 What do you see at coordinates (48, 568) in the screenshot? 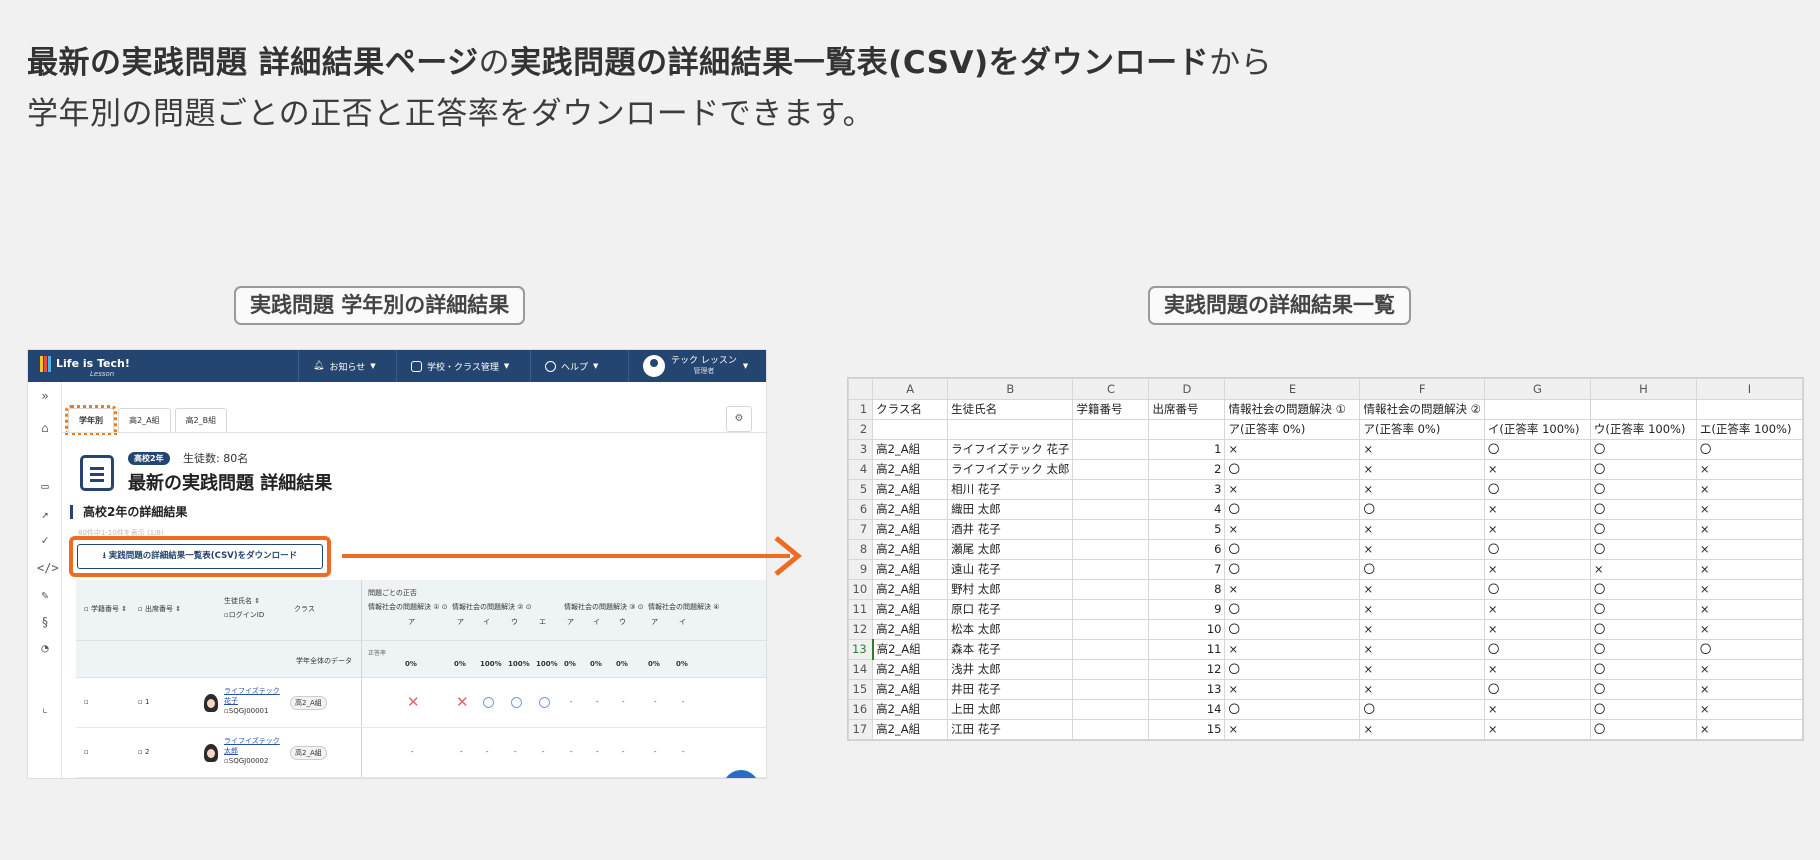
I see `code-icon: </>` at bounding box center [48, 568].